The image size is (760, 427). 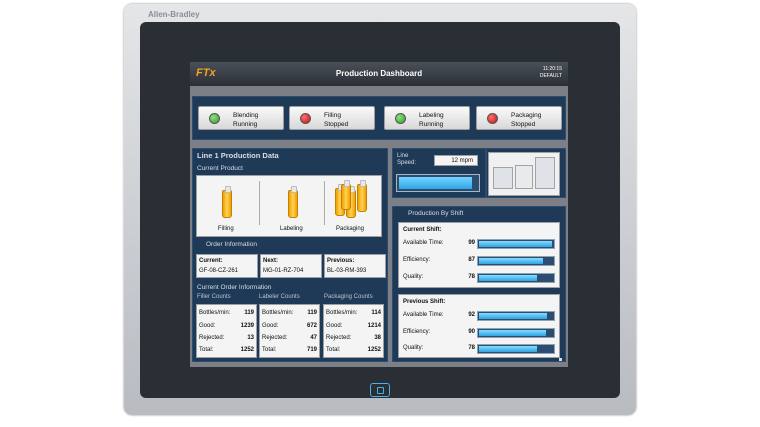 What do you see at coordinates (550, 76) in the screenshot?
I see `clock-profile: DEFAULT` at bounding box center [550, 76].